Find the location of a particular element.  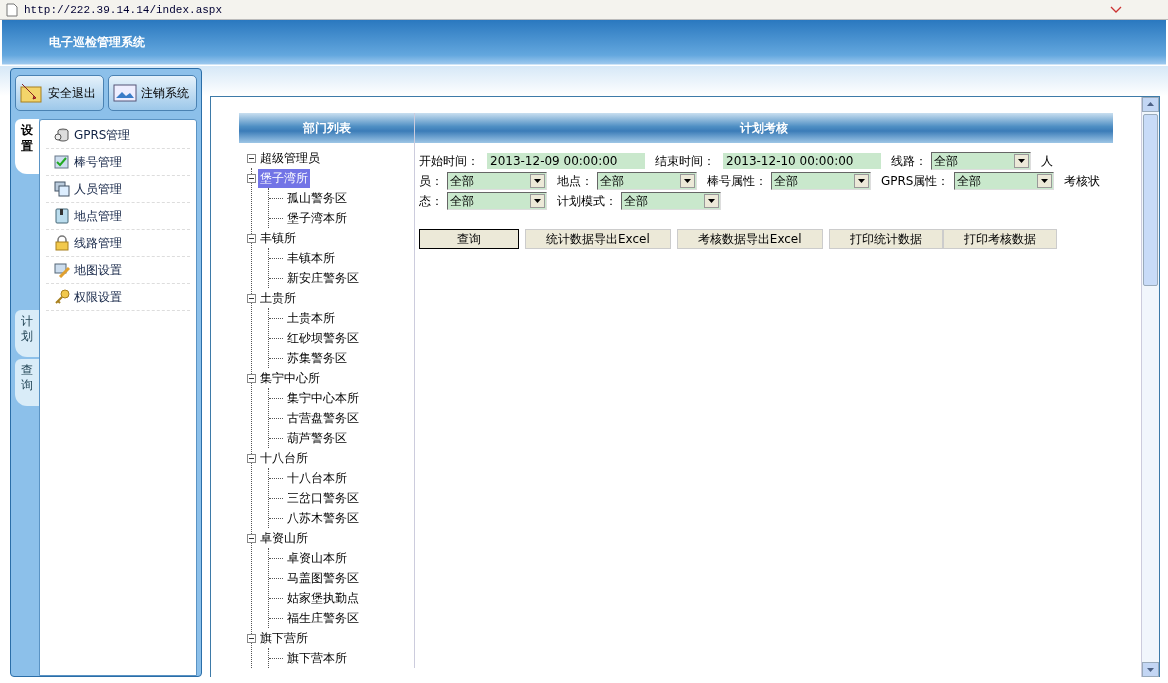

action-button: 考核数据导出Excel is located at coordinates (749, 239).